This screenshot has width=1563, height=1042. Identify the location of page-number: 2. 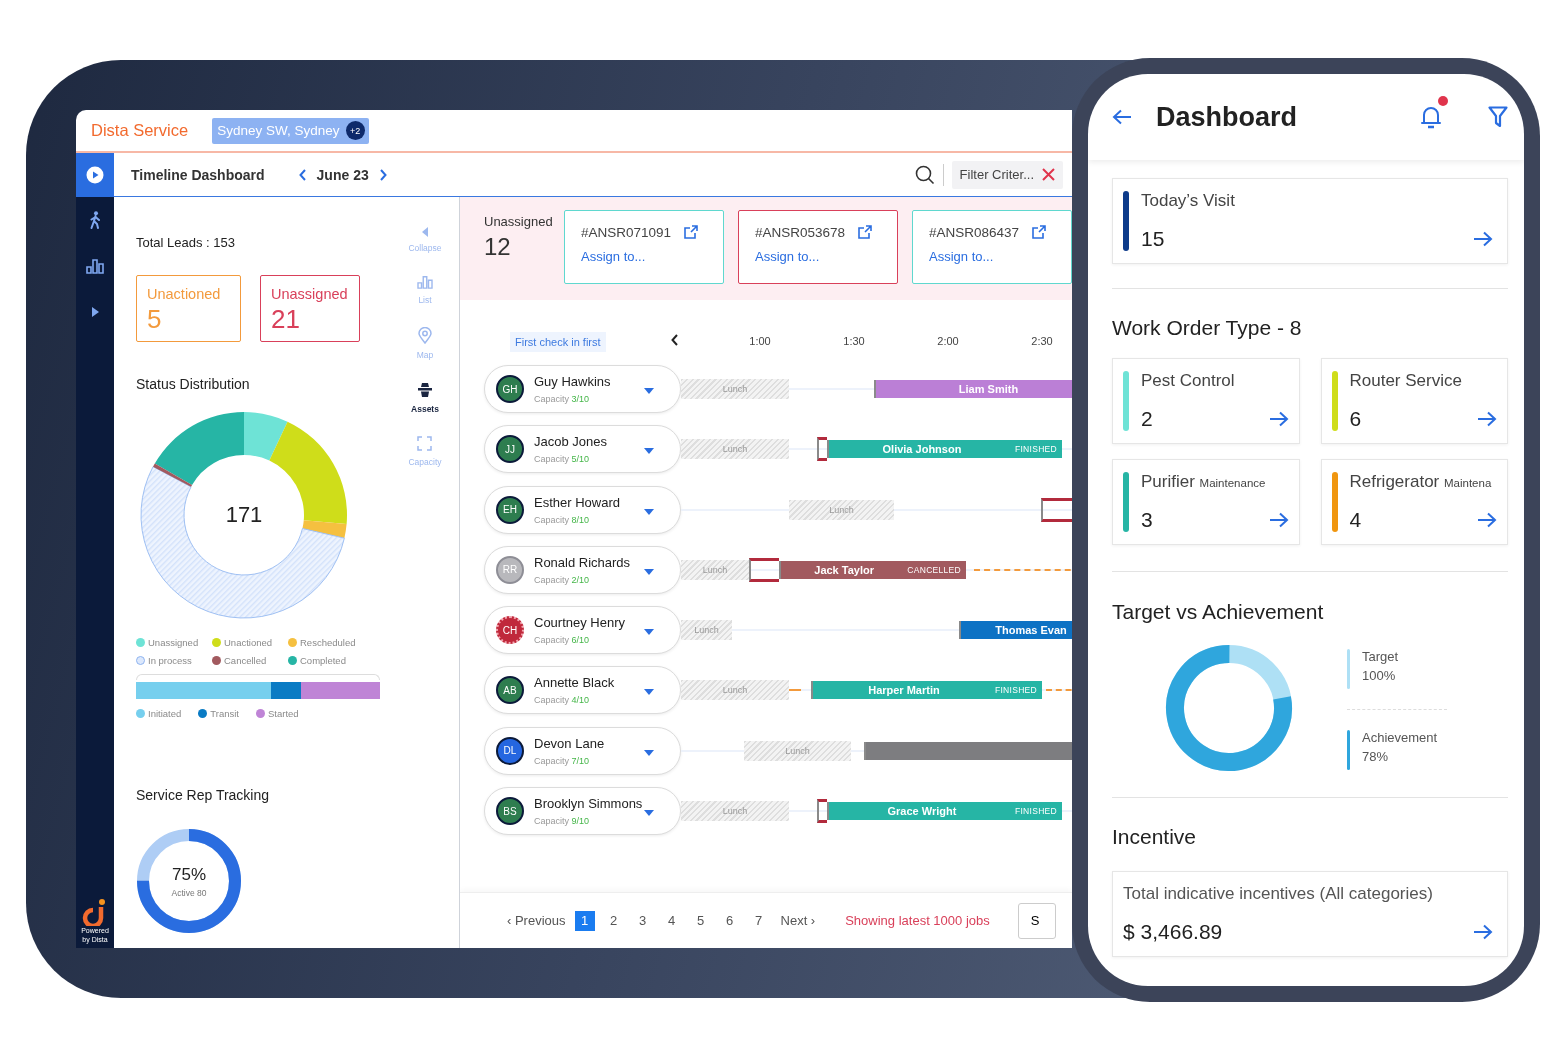
(613, 920).